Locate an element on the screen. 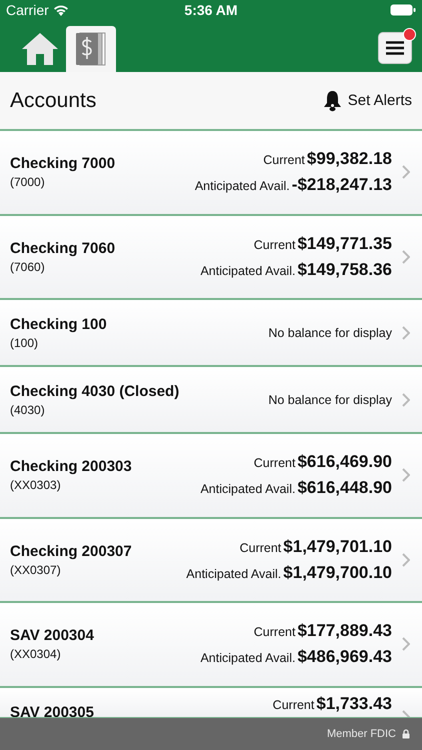 The height and width of the screenshot is (750, 422). account-name: Checking 7000 is located at coordinates (63, 163).